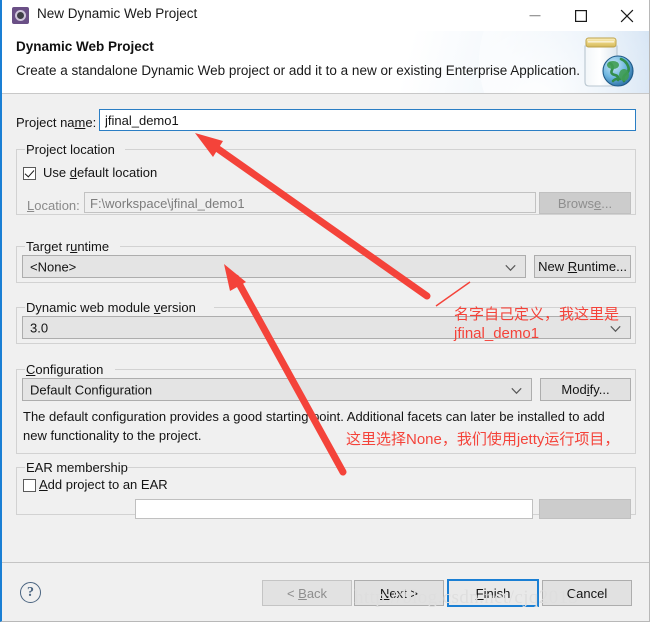  I want to click on jar-with-globe-icon, so click(605, 62).